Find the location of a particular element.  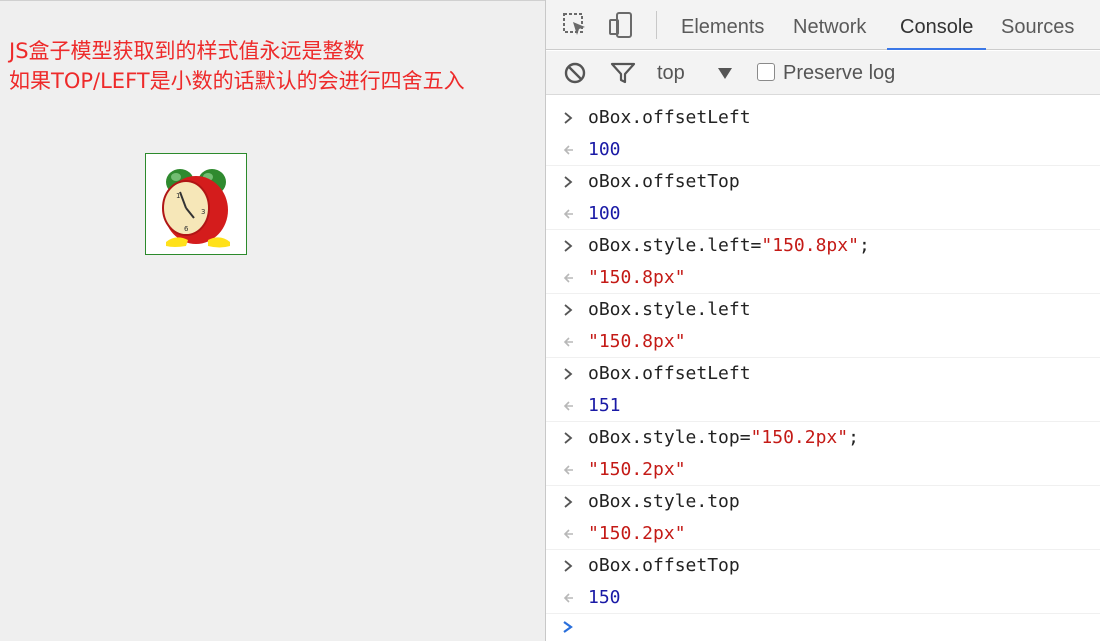

toolbar-divider is located at coordinates (656, 25).